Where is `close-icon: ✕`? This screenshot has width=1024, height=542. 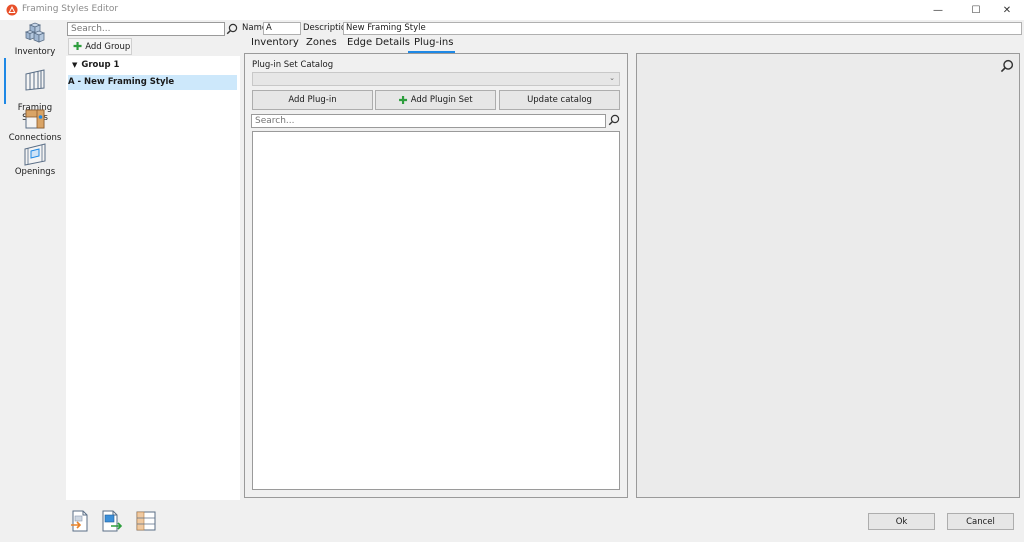 close-icon: ✕ is located at coordinates (1007, 10).